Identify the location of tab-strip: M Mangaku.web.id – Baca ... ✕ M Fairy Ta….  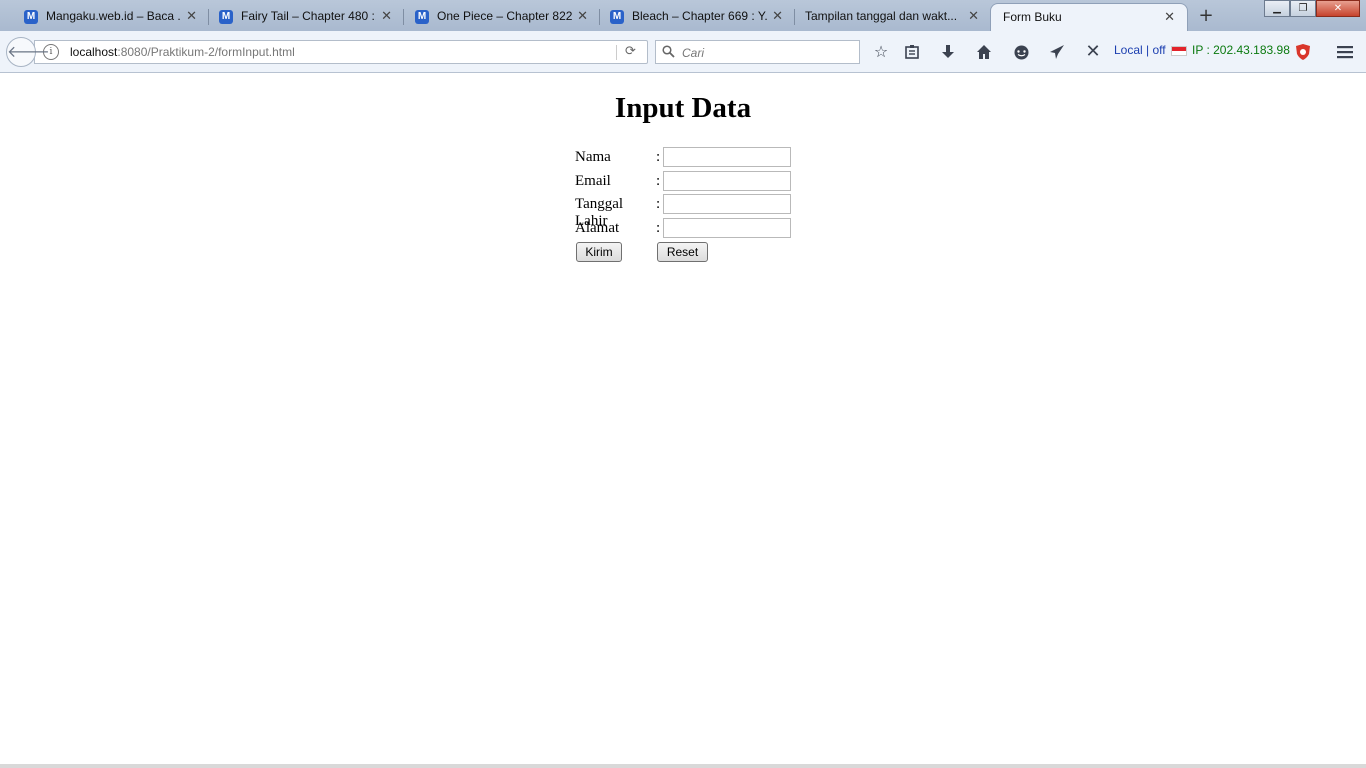
(683, 15).